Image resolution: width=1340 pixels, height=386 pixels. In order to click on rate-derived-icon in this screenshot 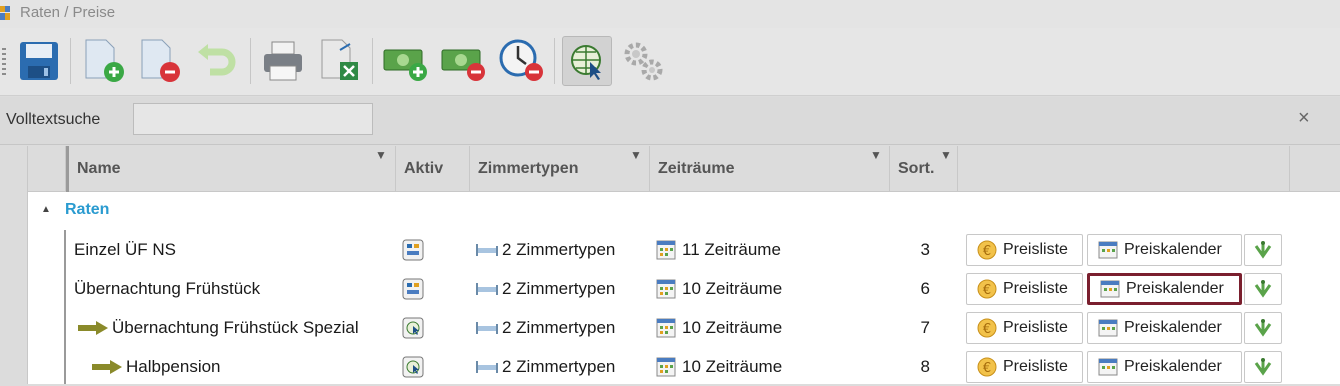, I will do `click(413, 327)`.